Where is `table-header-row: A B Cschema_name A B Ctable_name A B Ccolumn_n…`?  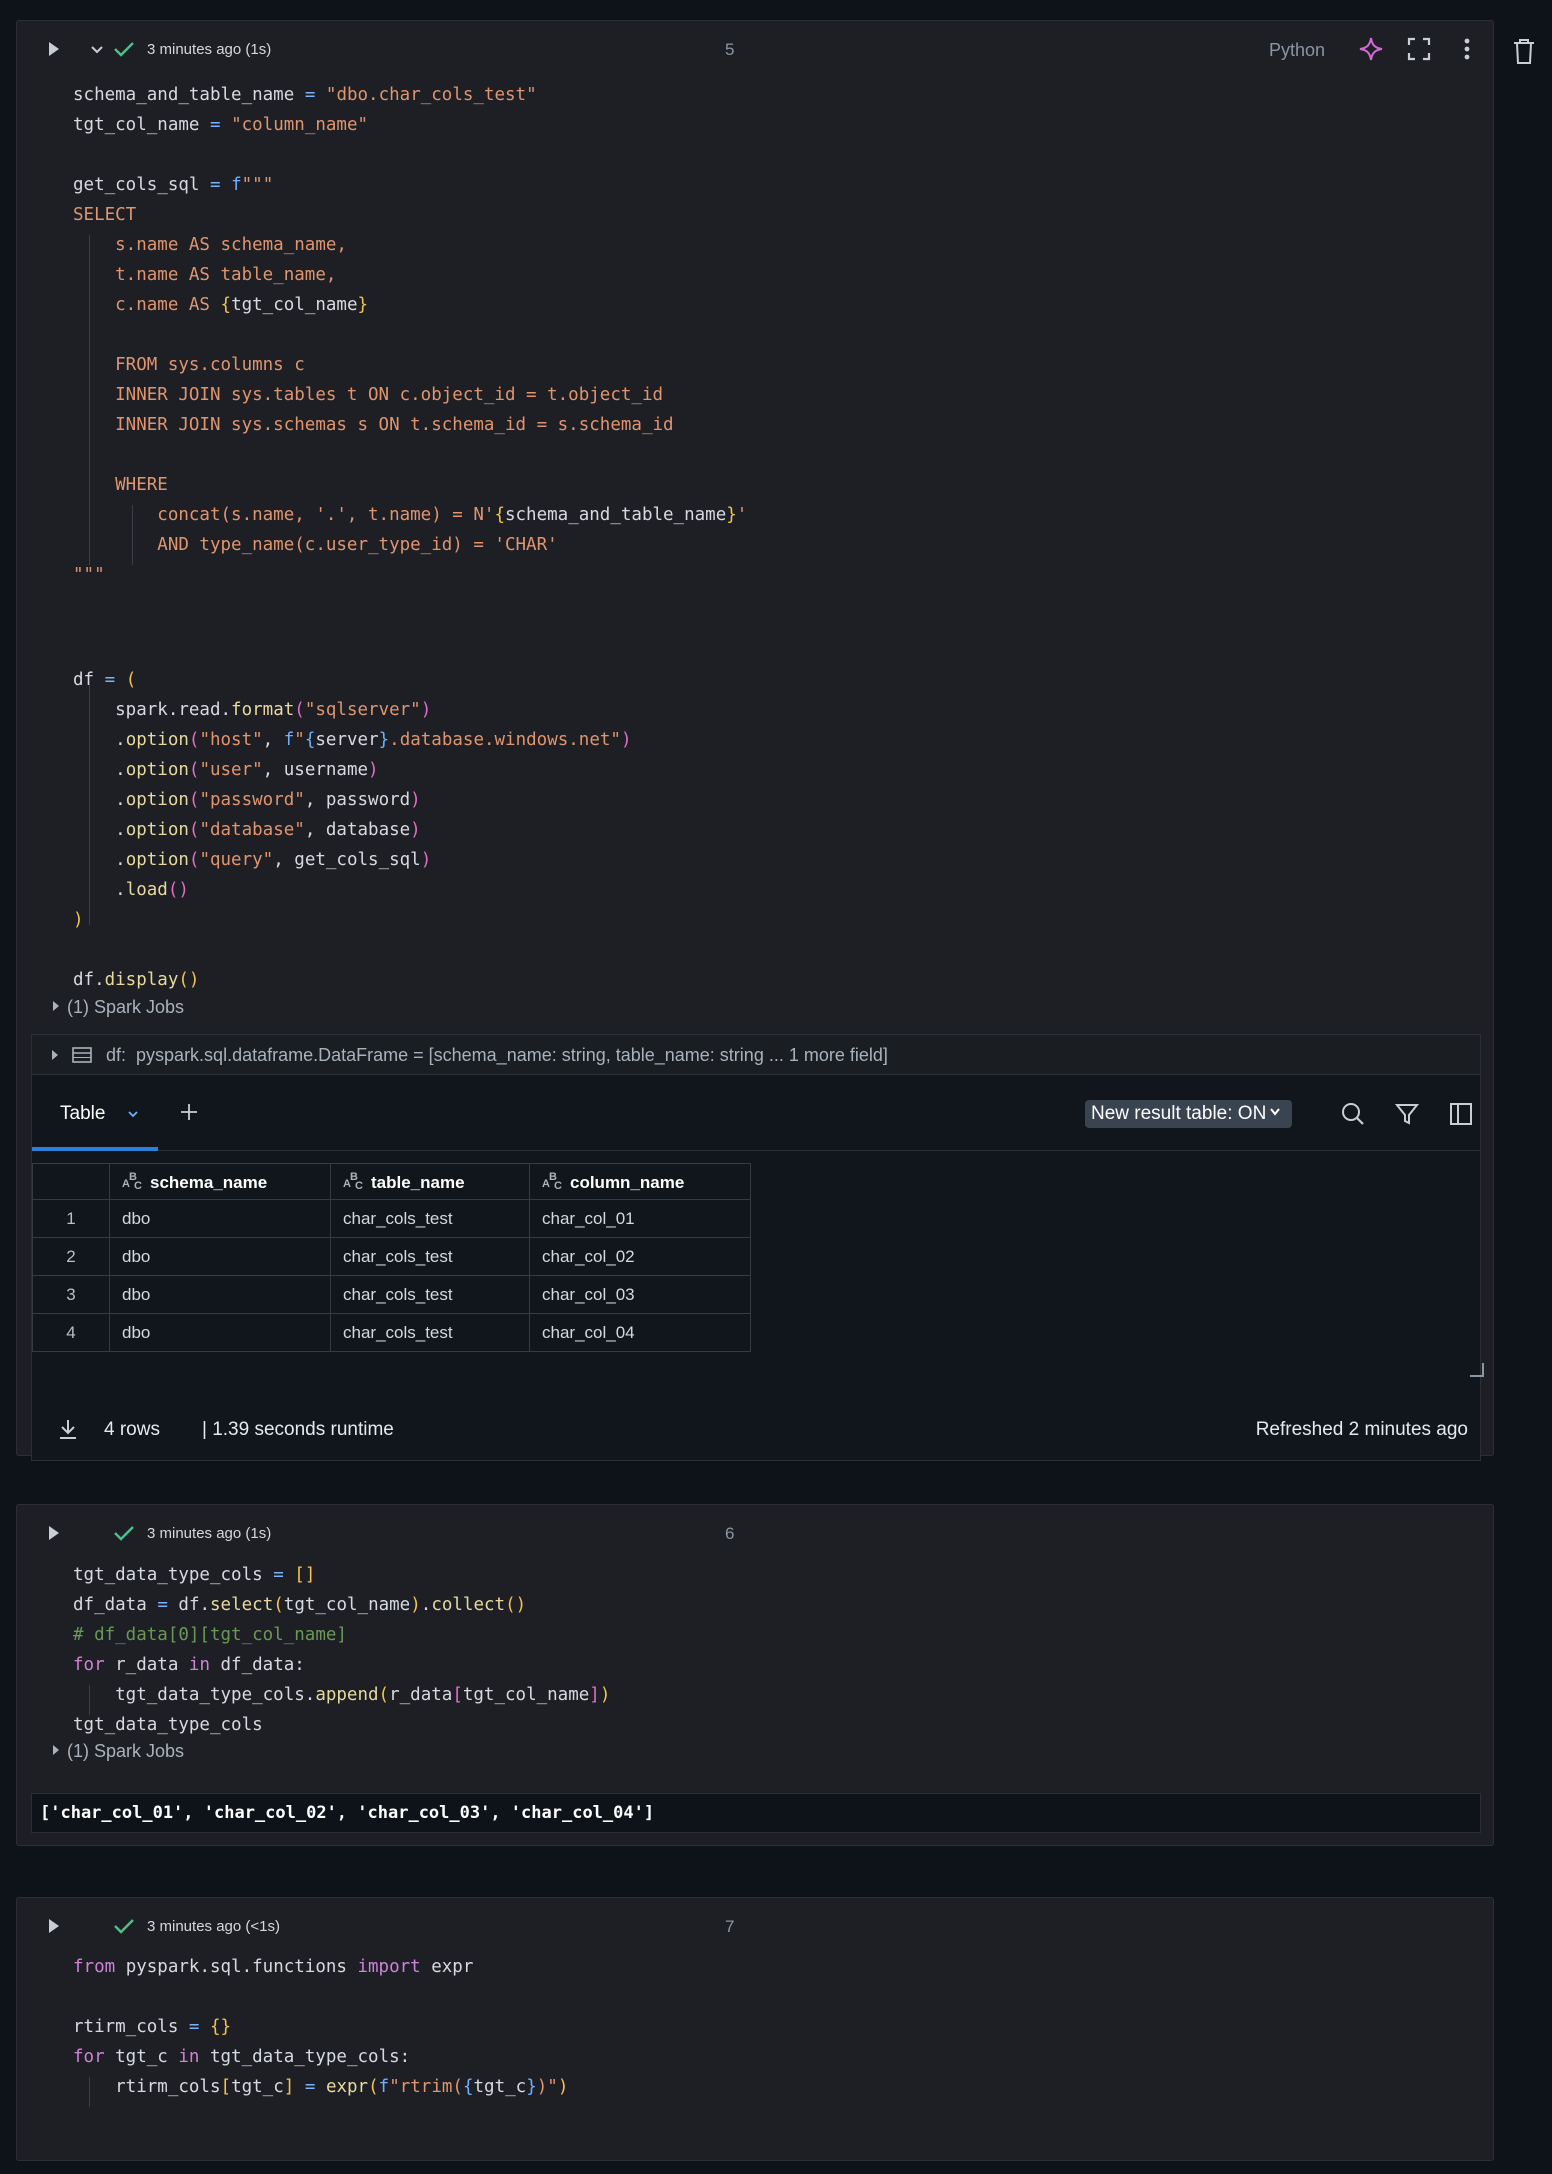
table-header-row: A B Cschema_name A B Ctable_name A B Ccolumn_n… is located at coordinates (391, 1181).